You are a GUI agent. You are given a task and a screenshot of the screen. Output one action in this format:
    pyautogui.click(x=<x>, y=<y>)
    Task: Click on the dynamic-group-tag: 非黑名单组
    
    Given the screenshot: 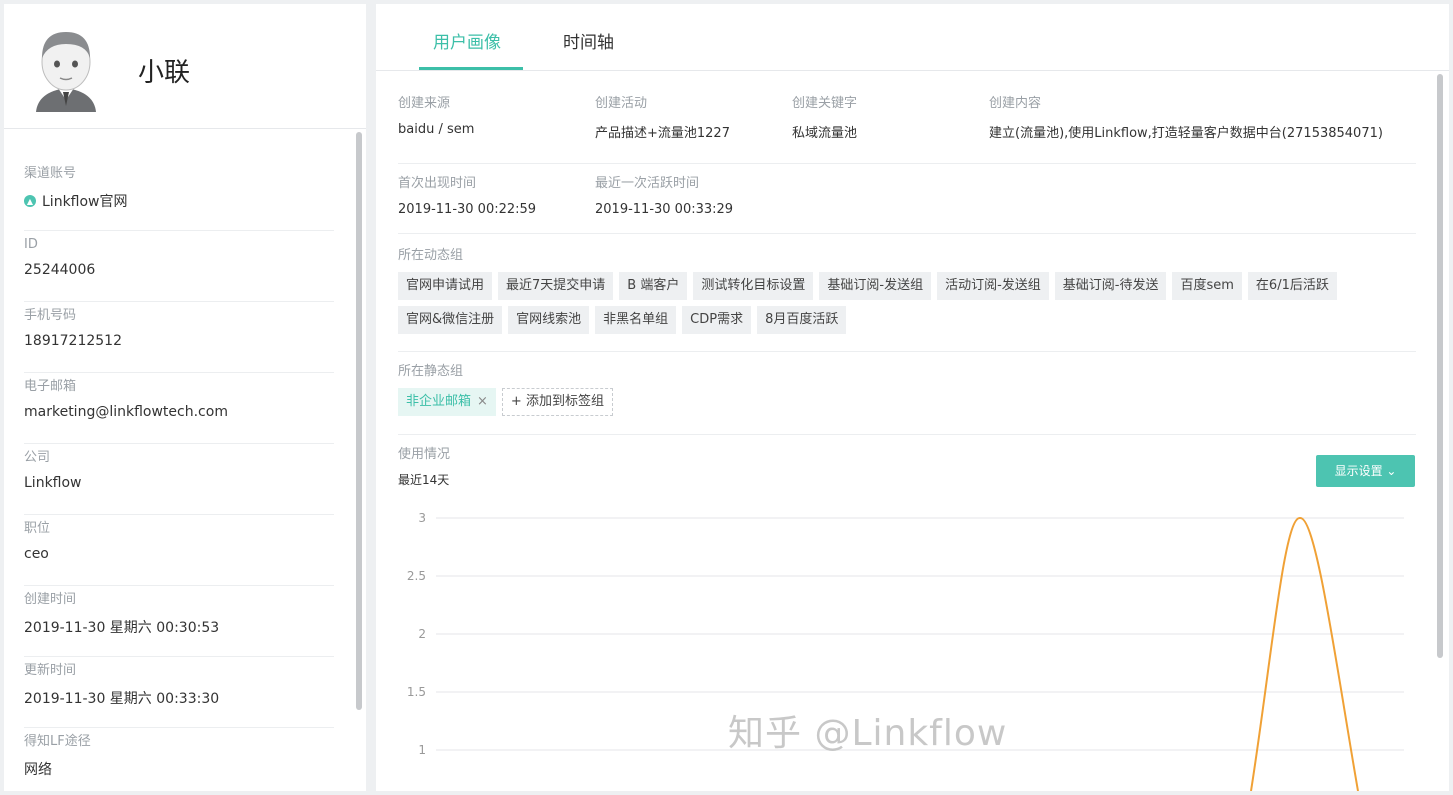 What is the action you would take?
    pyautogui.click(x=636, y=320)
    